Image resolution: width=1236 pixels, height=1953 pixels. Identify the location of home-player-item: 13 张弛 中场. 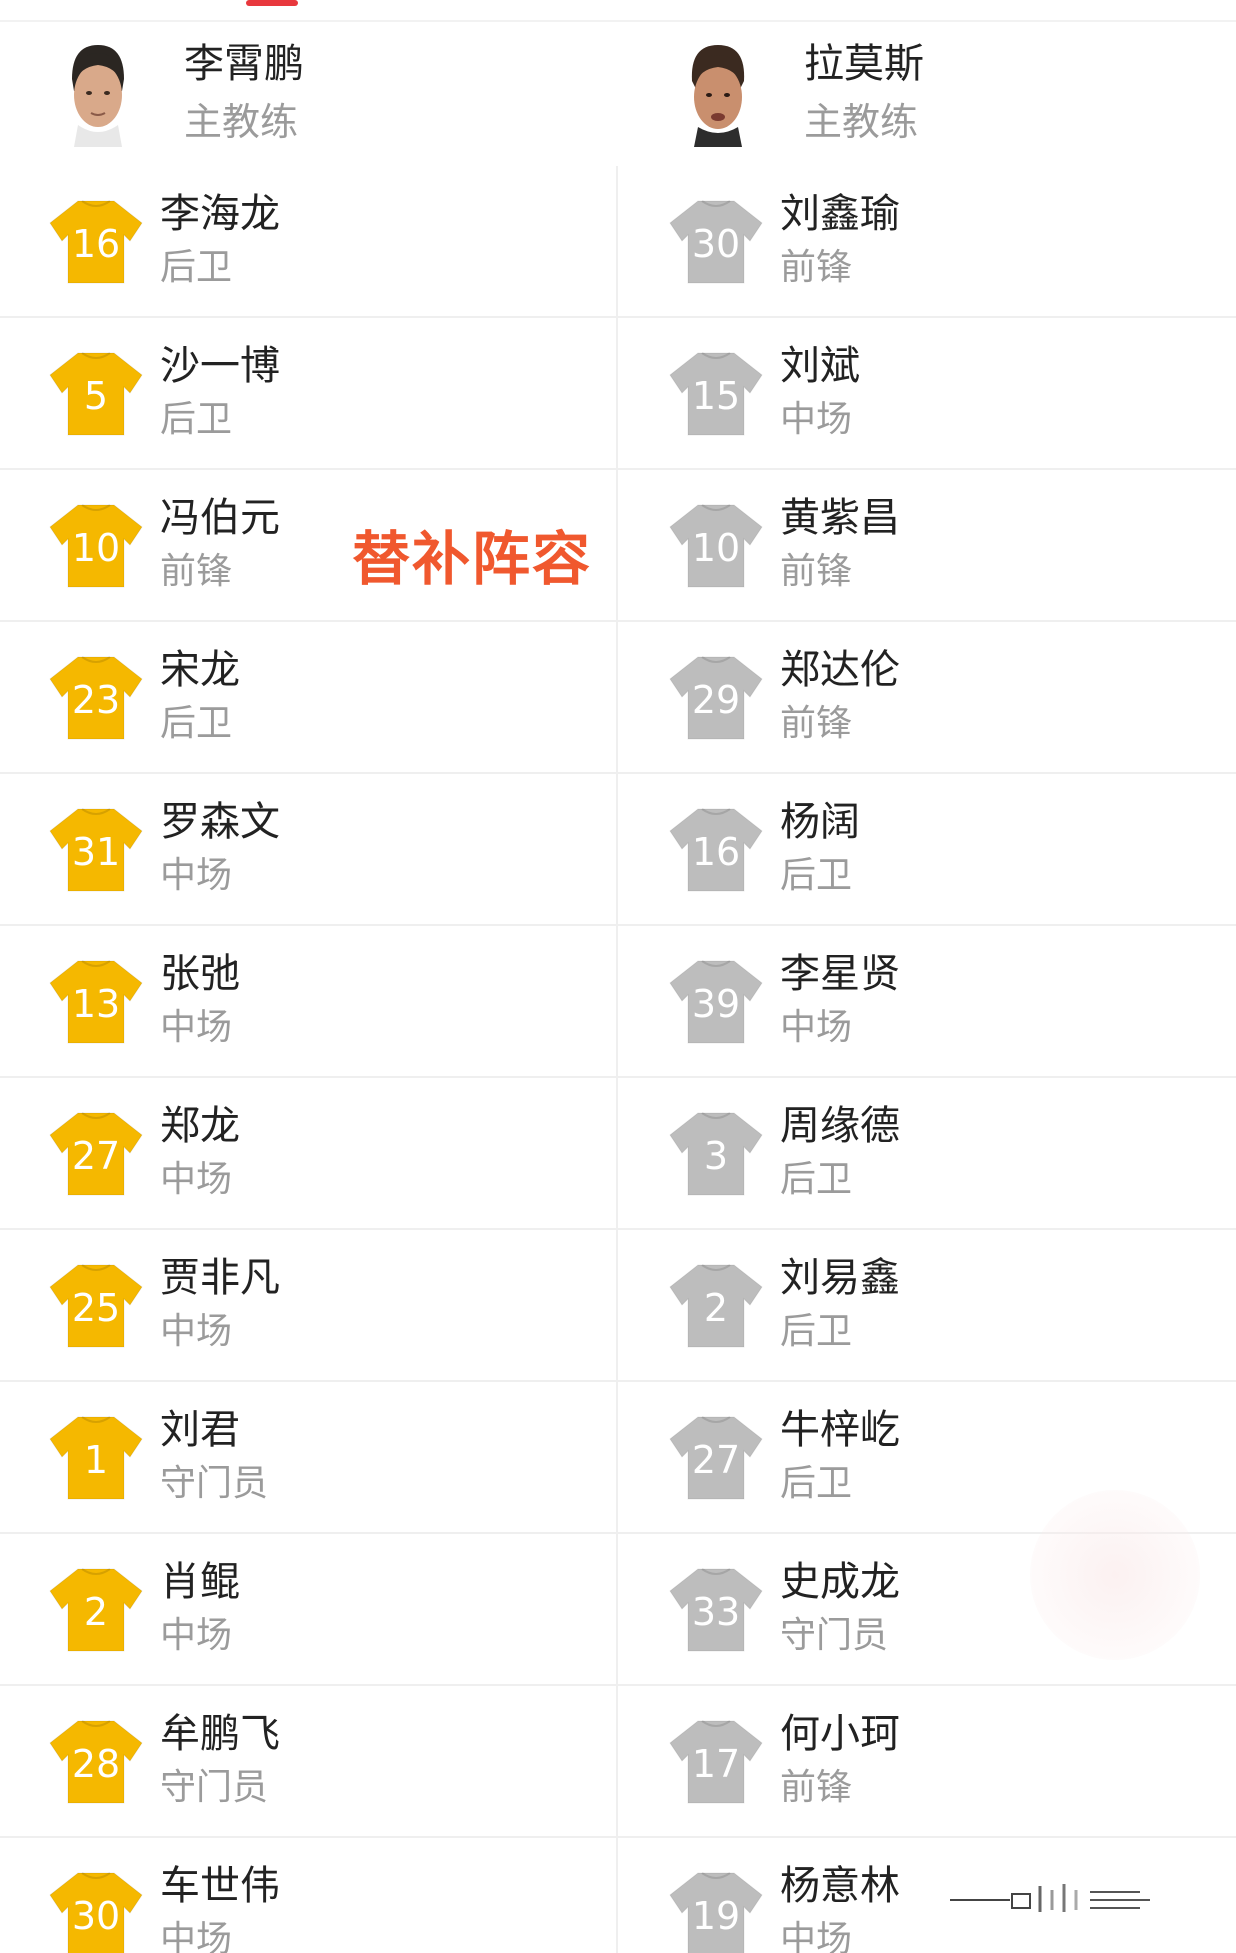
(144, 1001).